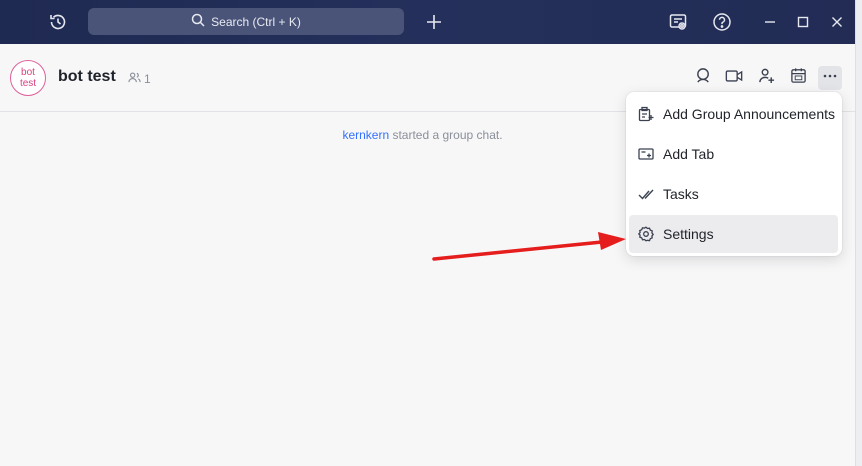 The height and width of the screenshot is (466, 862). Describe the element at coordinates (58, 22) in the screenshot. I see `history-icon` at that location.